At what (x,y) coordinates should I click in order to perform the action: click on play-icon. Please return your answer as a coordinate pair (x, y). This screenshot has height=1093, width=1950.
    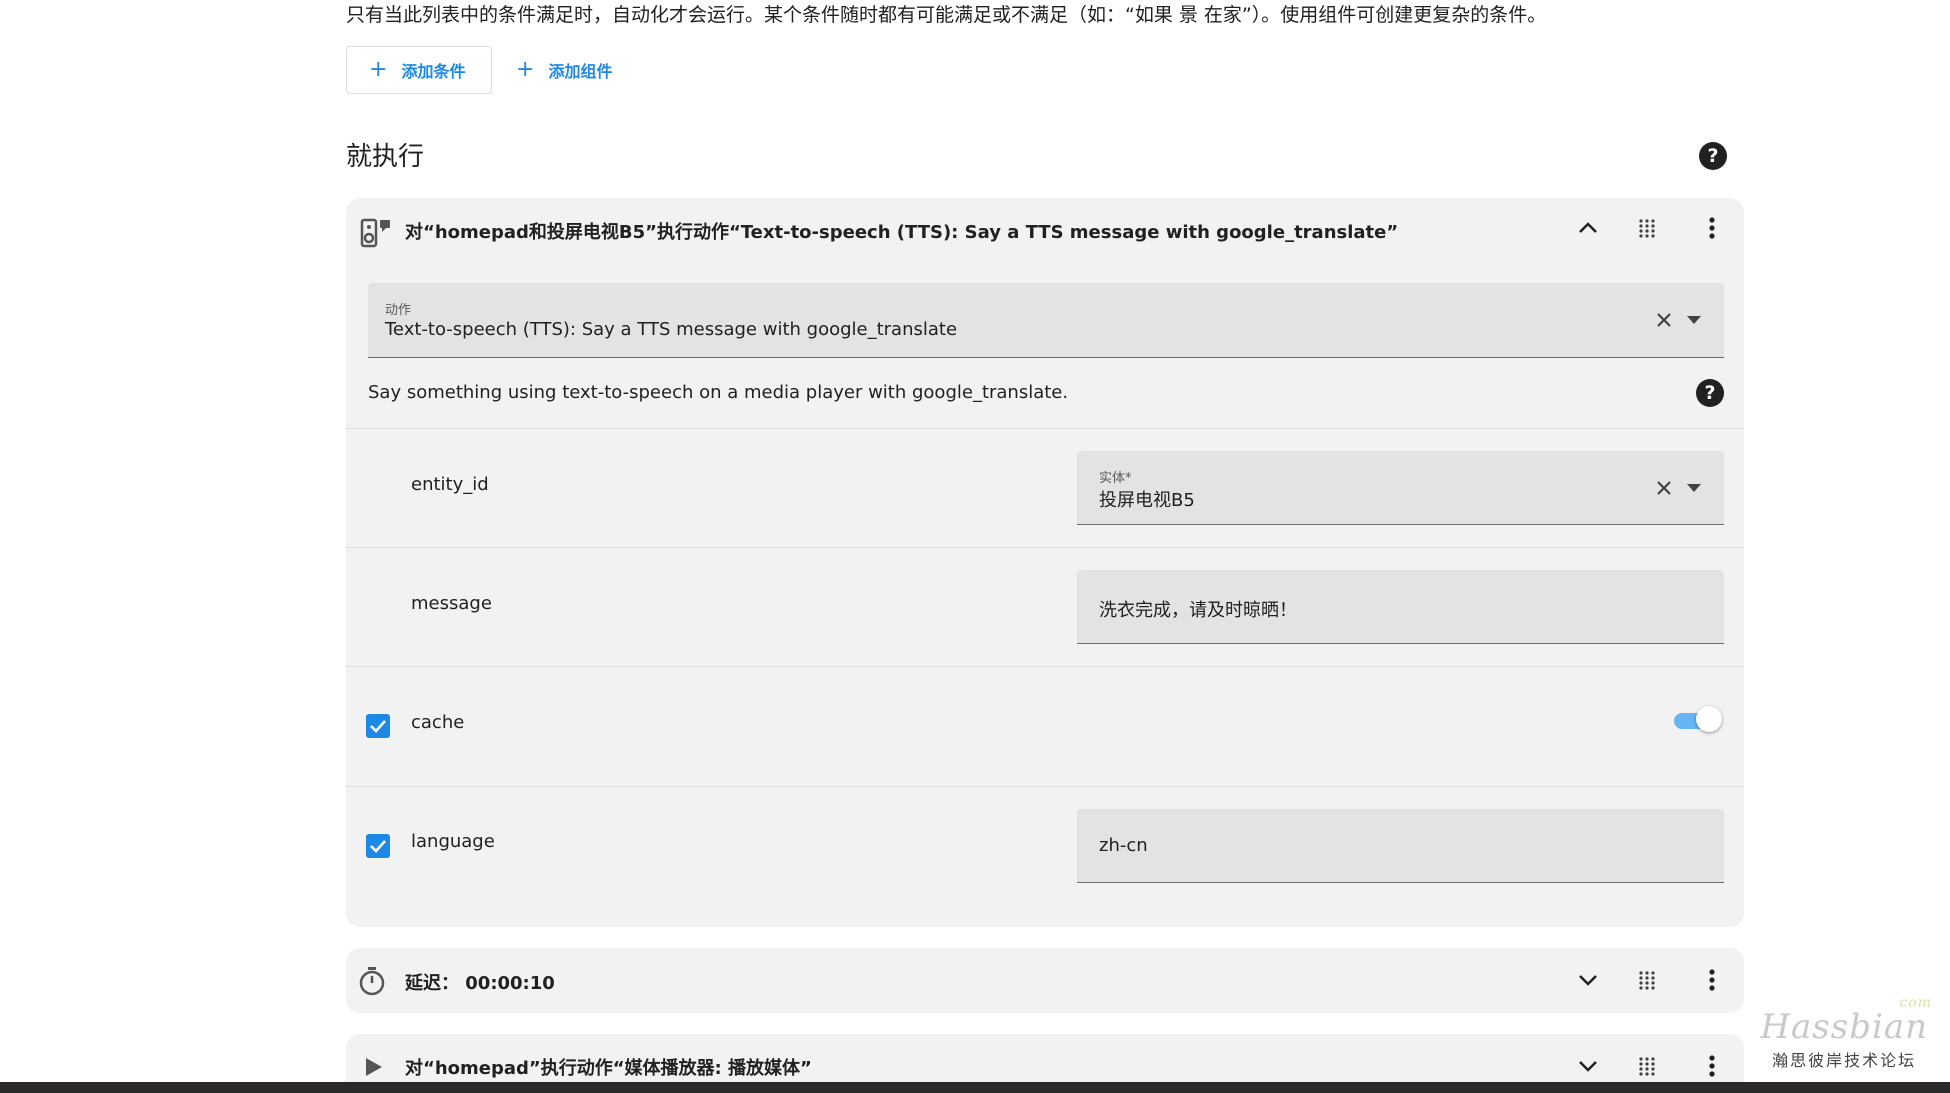
    Looking at the image, I should click on (374, 1069).